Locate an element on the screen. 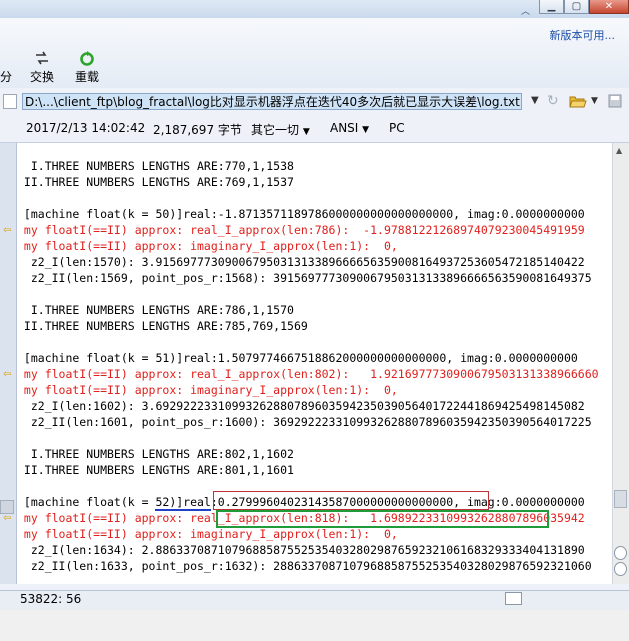 This screenshot has width=629, height=641. title-bar is located at coordinates (314, 9).